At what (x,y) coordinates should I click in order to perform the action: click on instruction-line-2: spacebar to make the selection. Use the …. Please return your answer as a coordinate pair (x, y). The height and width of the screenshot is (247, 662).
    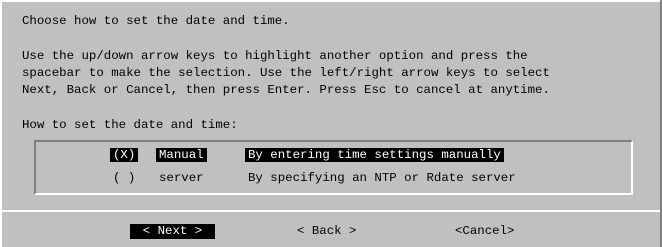
    Looking at the image, I should click on (286, 73).